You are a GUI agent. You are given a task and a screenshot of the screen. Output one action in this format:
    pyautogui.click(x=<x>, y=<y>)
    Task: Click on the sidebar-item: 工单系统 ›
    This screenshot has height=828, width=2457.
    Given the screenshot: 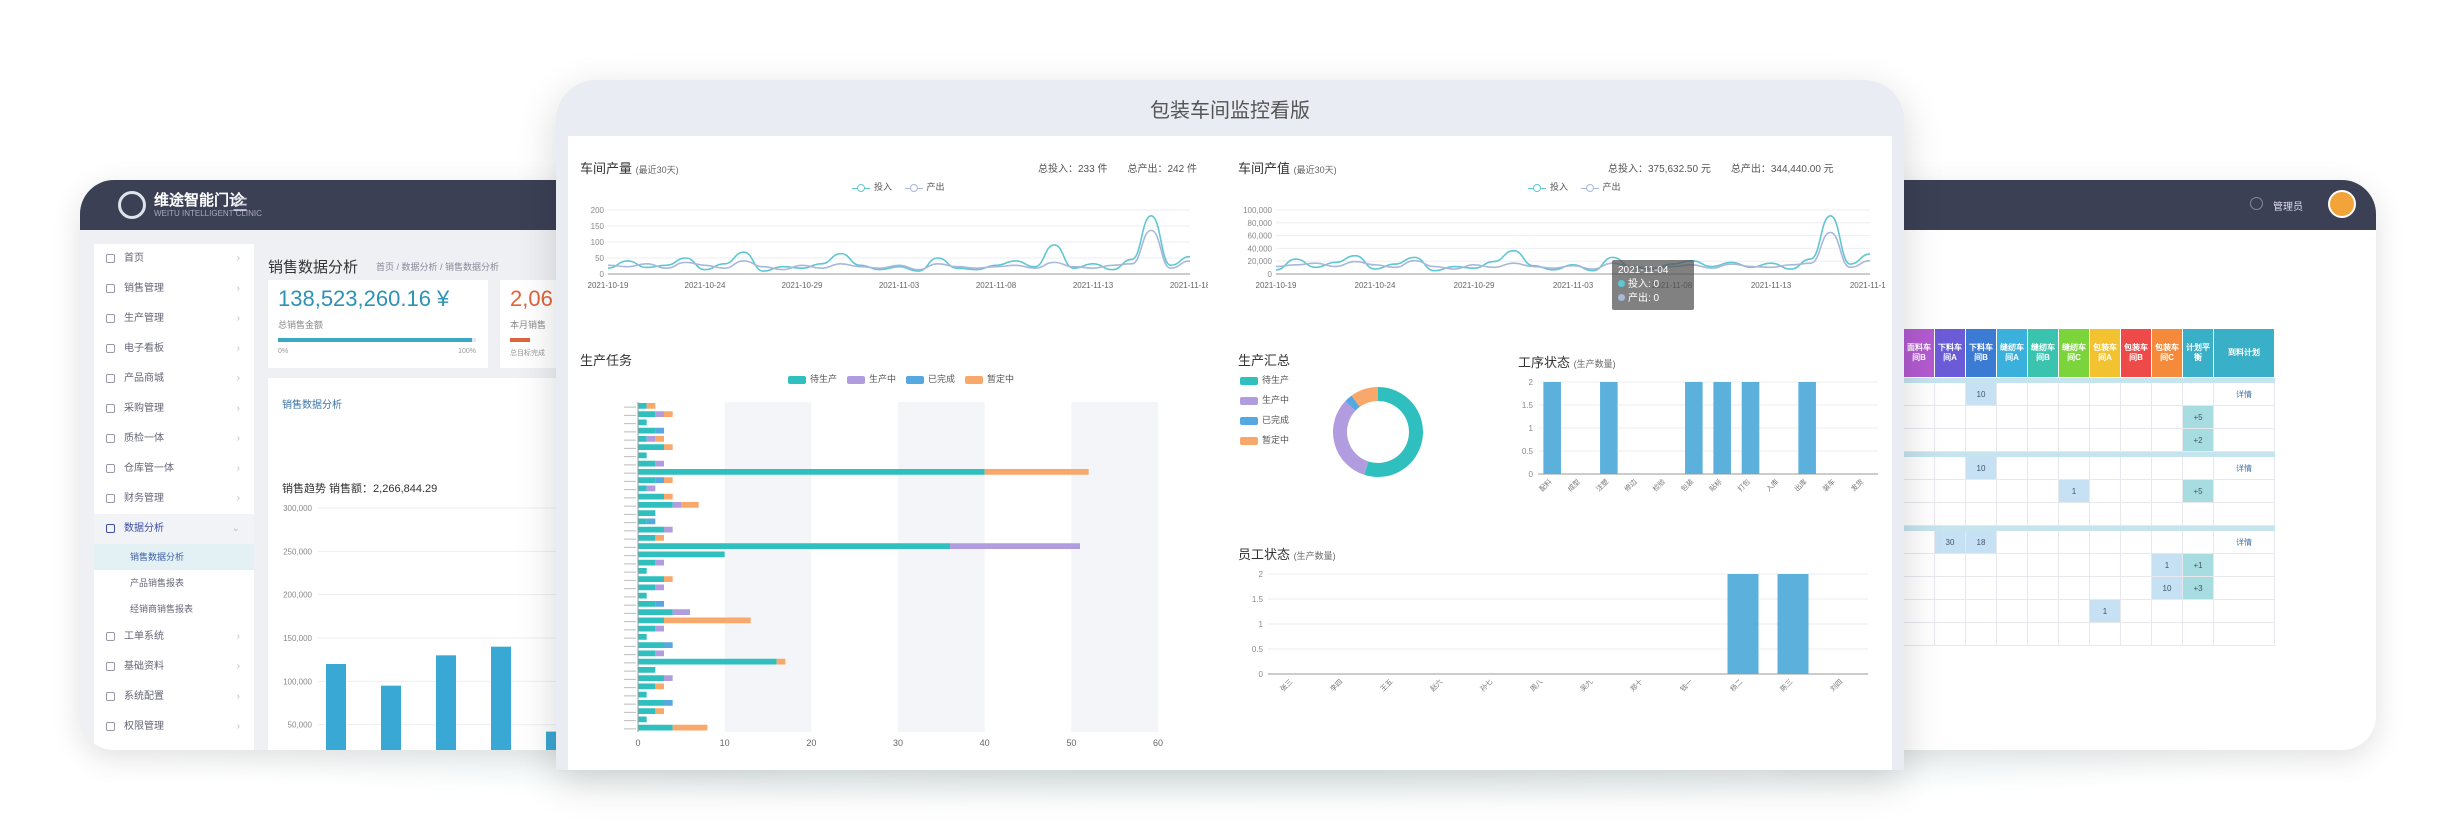 What is the action you would take?
    pyautogui.click(x=174, y=637)
    